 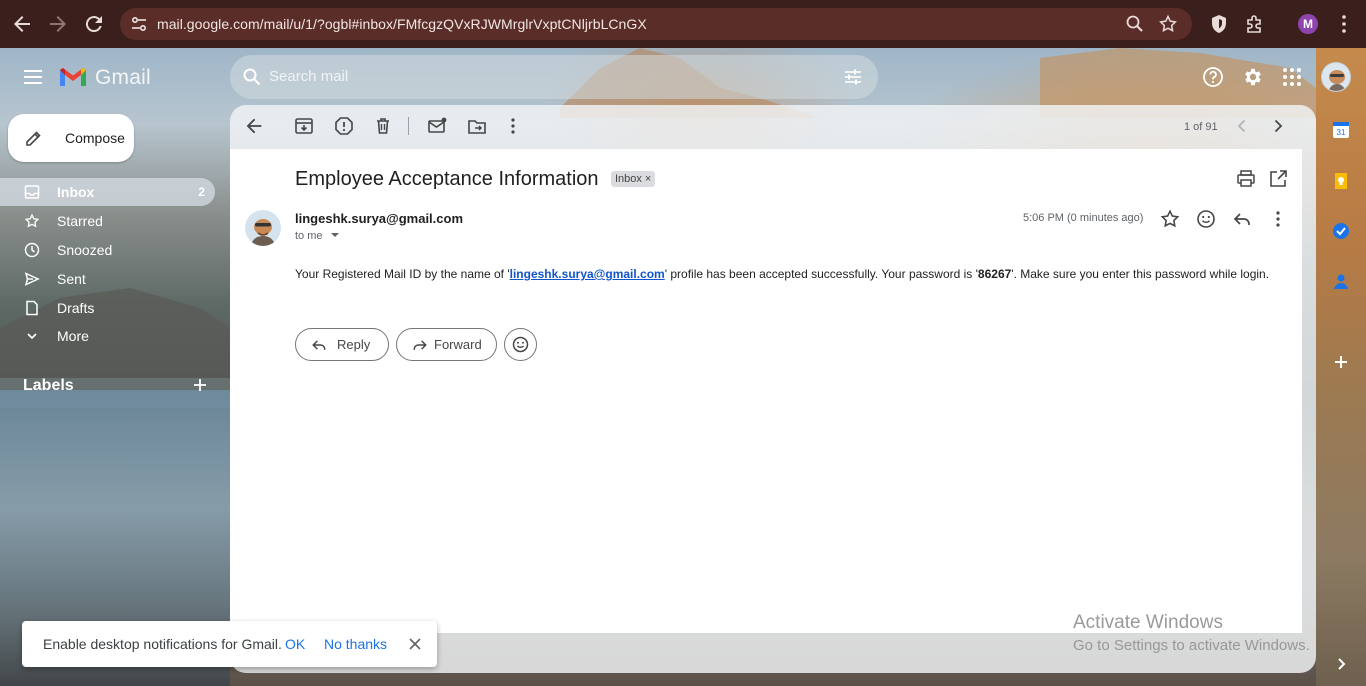 What do you see at coordinates (1308, 24) in the screenshot?
I see `browser-profile-avatar: M` at bounding box center [1308, 24].